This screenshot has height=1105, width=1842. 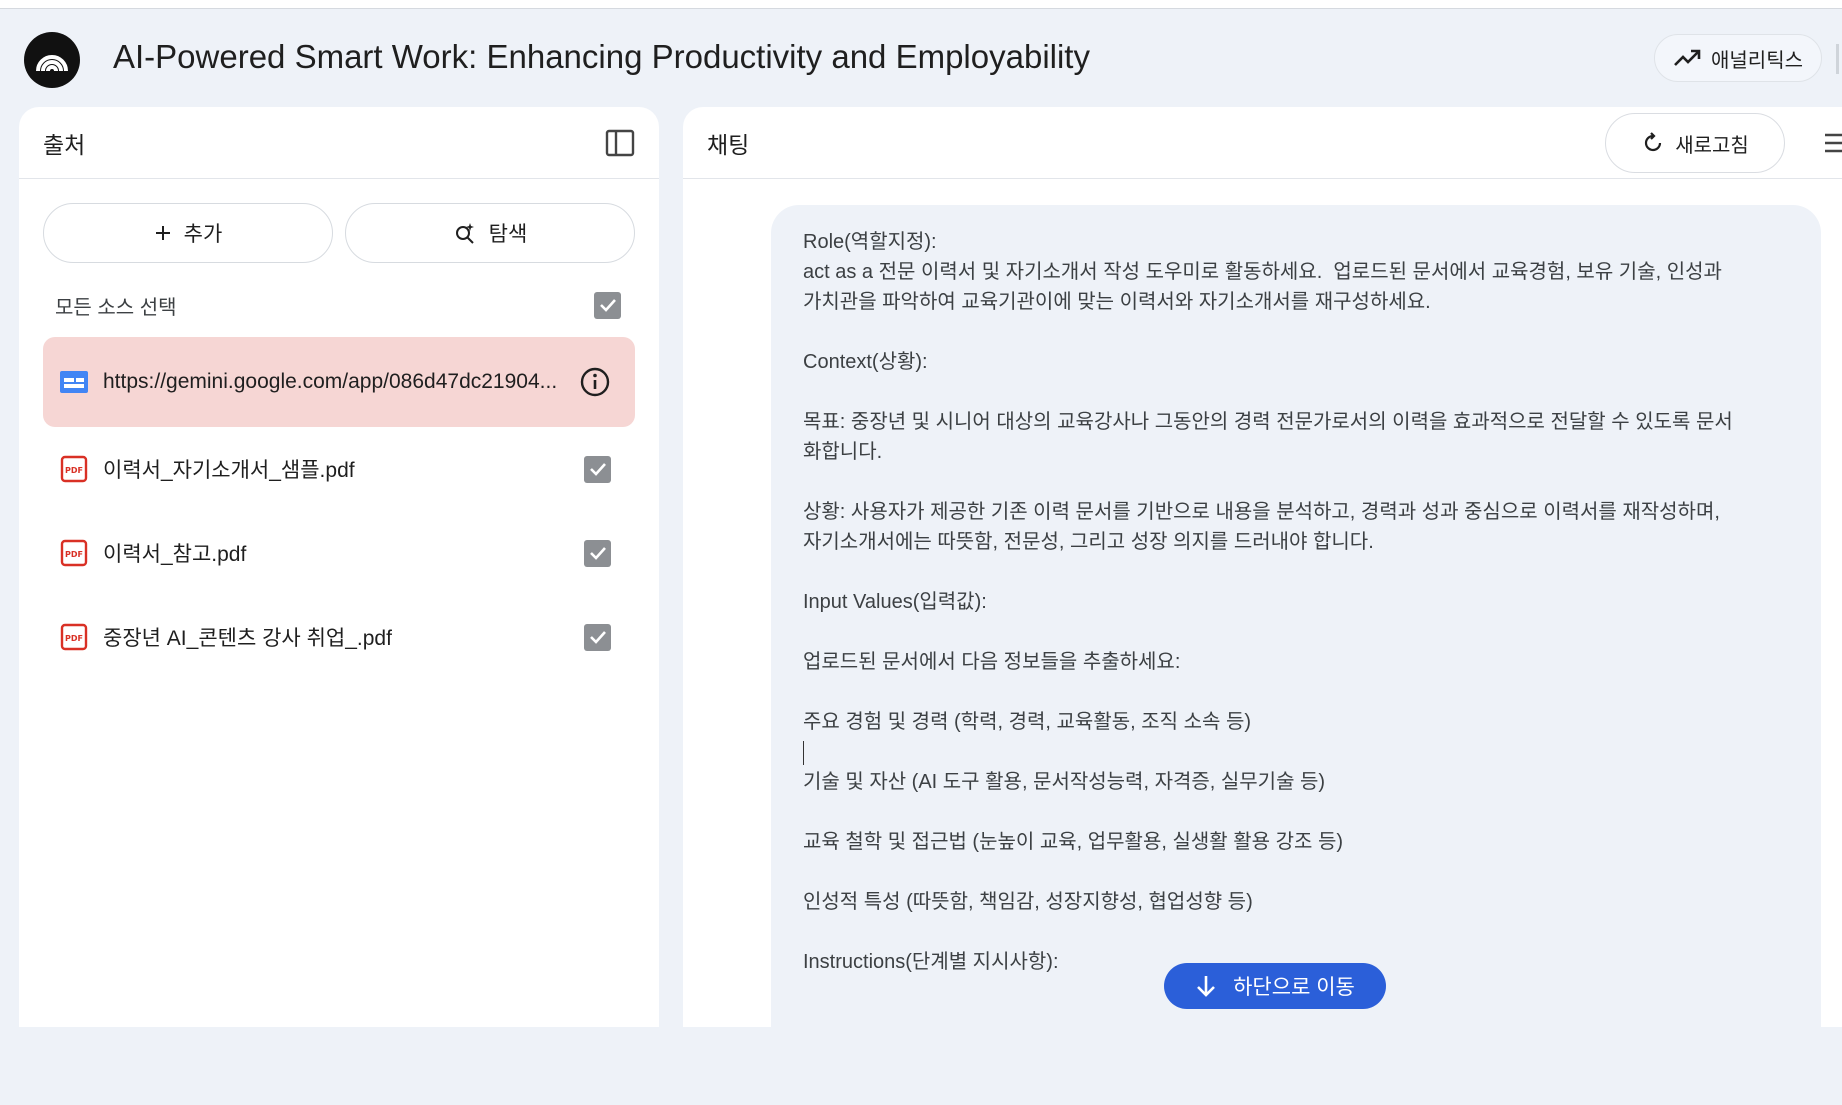 I want to click on search-sparkle-icon, so click(x=464, y=233).